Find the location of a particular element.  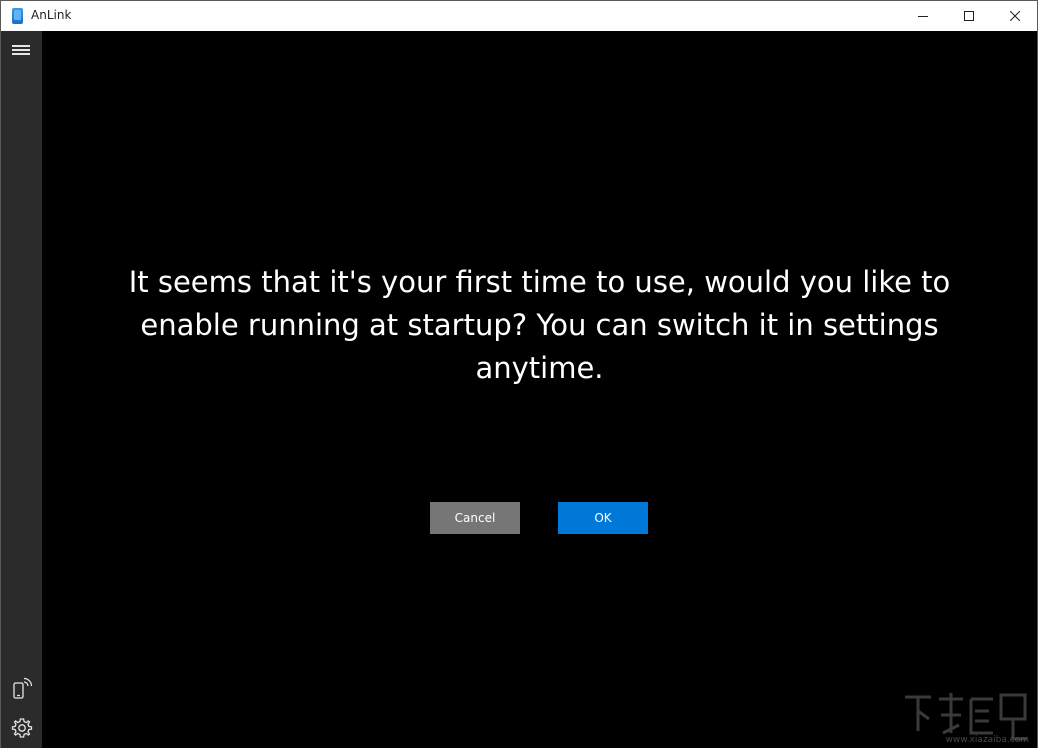

minimize-button is located at coordinates (923, 16).